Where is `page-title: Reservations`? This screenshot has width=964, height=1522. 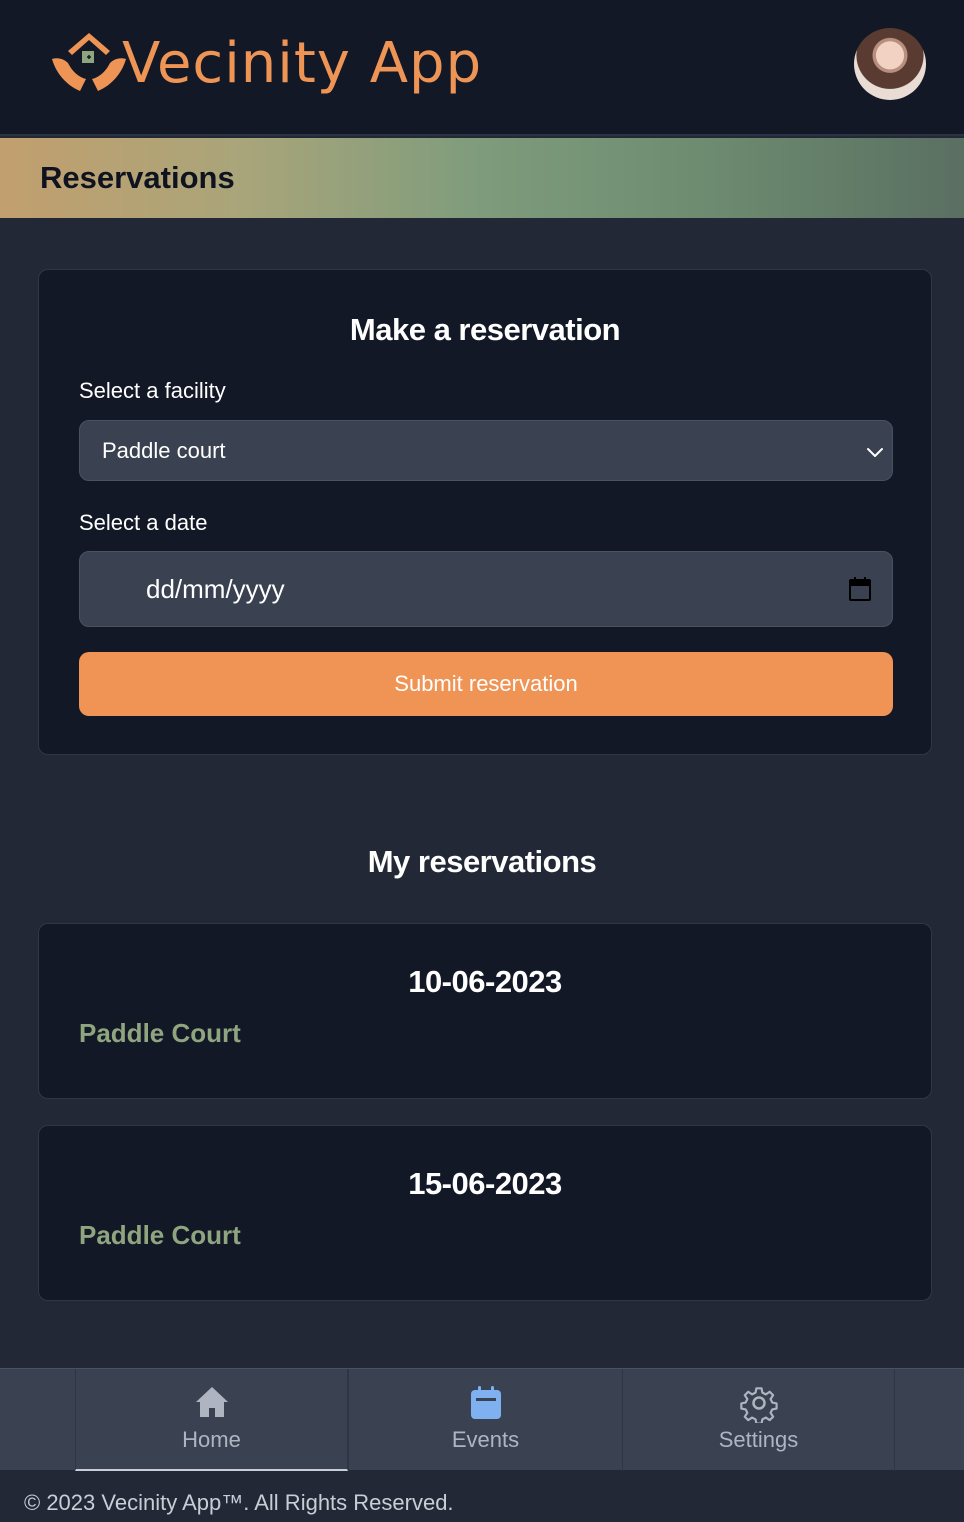 page-title: Reservations is located at coordinates (137, 177).